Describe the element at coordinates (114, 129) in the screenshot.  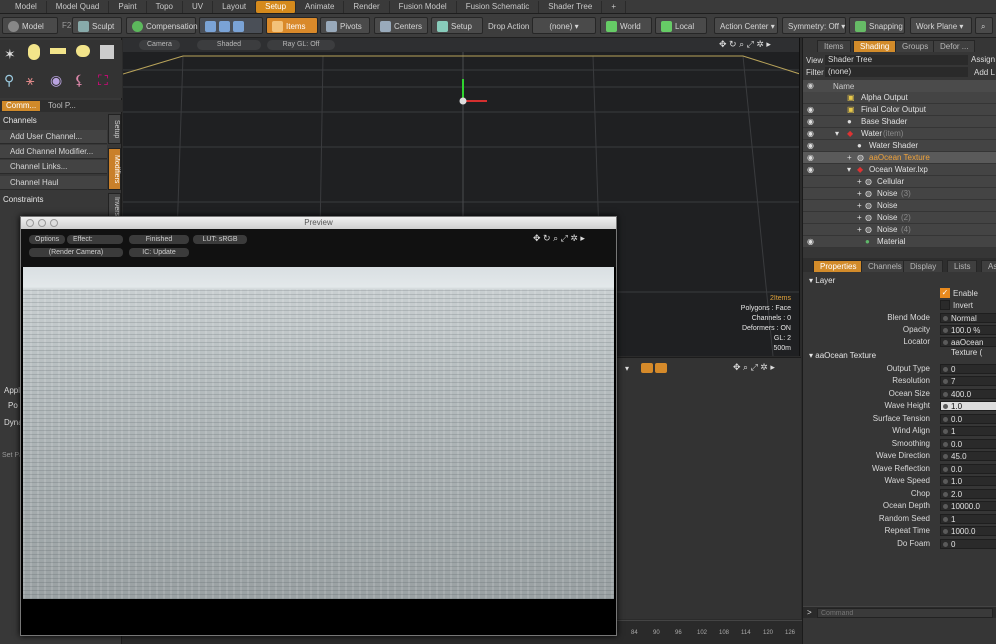
I see `tab-setup-vertical: Setup` at that location.